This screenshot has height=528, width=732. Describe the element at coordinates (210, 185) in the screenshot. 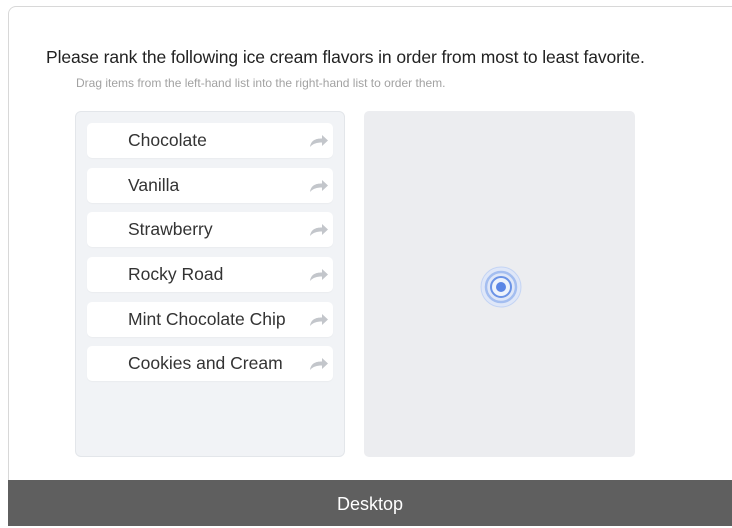

I see `rank-option-vanilla: Vanilla` at that location.